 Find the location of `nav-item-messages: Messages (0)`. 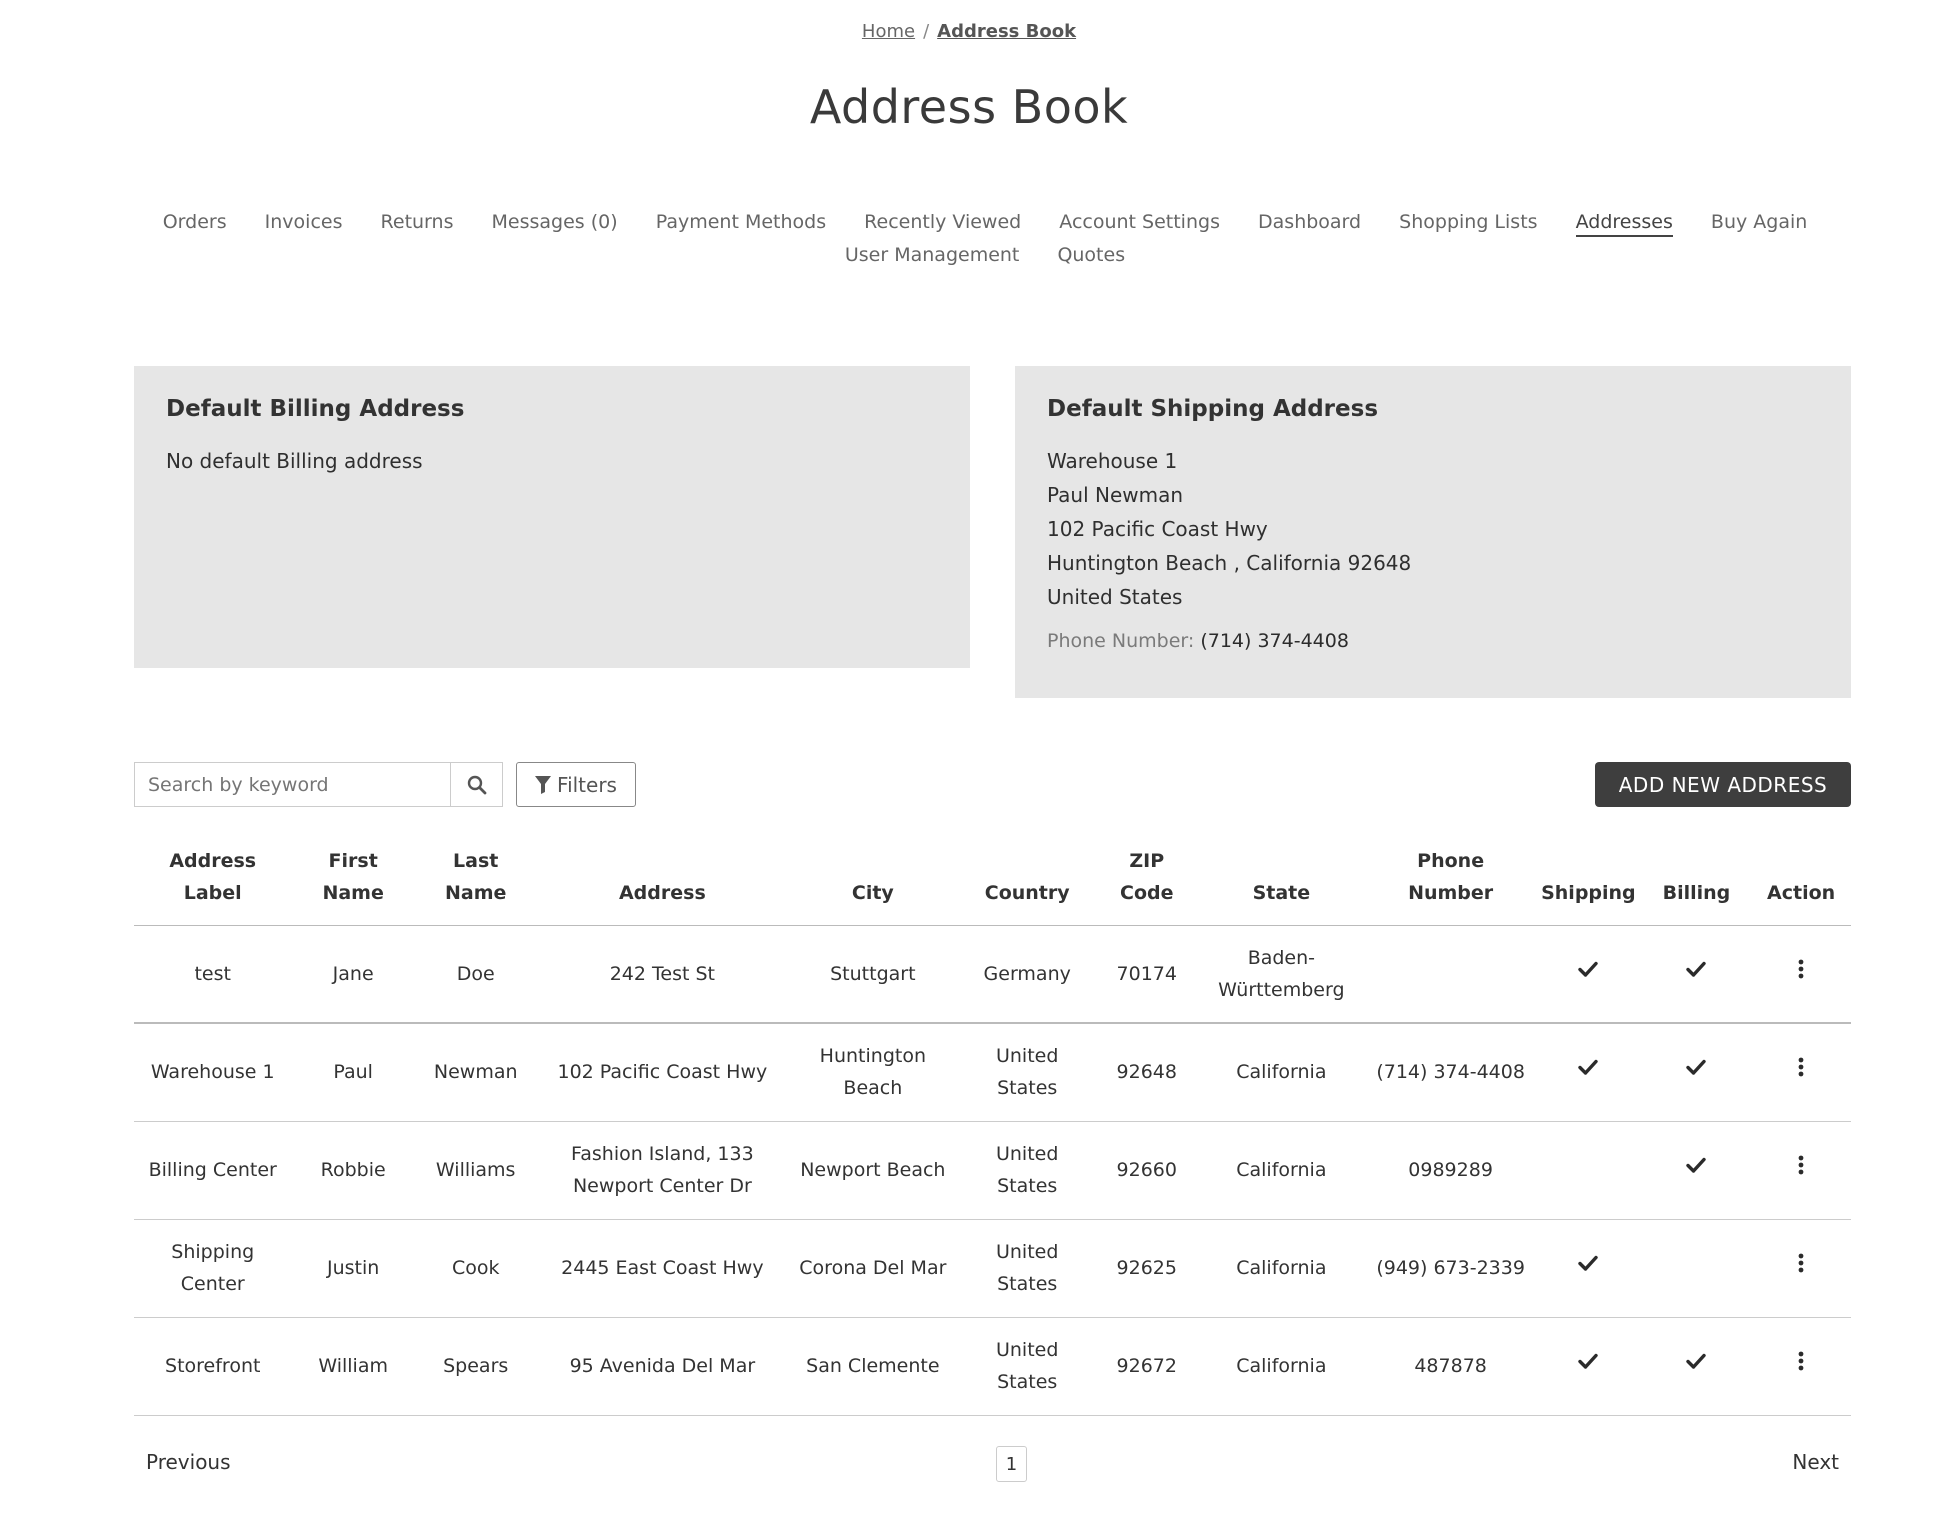

nav-item-messages: Messages (0) is located at coordinates (555, 222).